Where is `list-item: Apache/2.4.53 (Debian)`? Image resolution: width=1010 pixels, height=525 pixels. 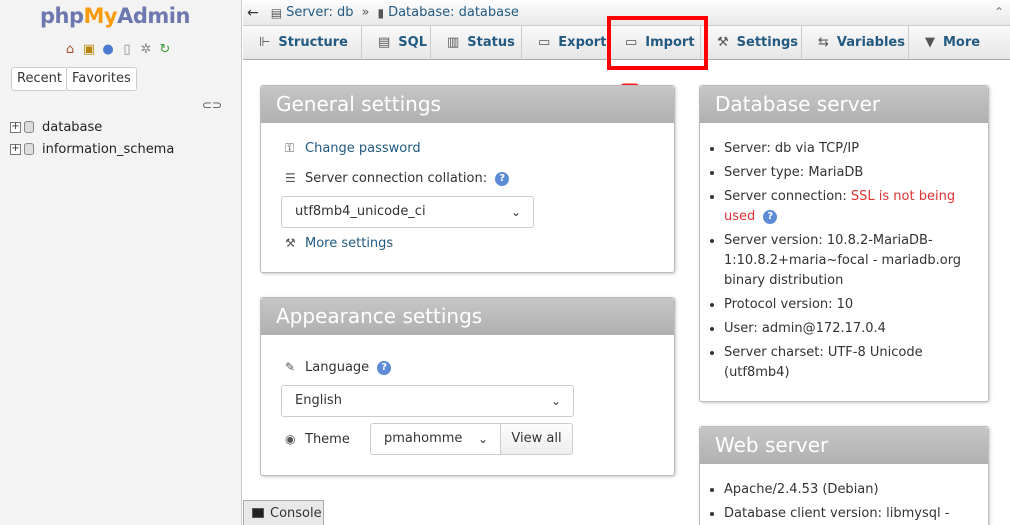 list-item: Apache/2.4.53 (Debian) is located at coordinates (851, 490).